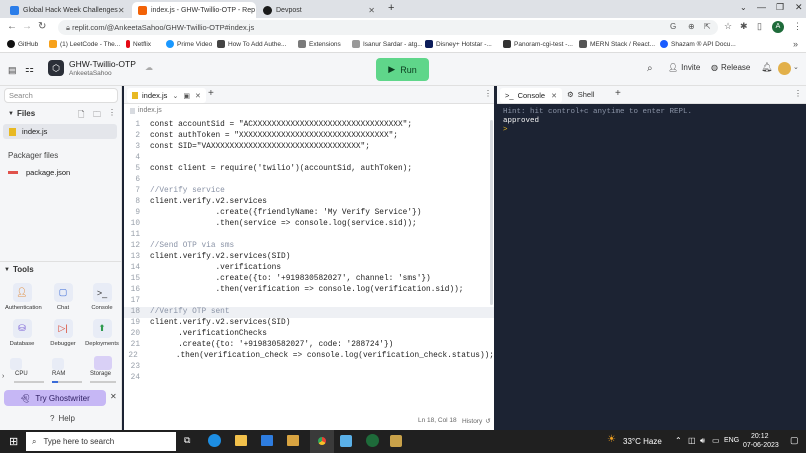  What do you see at coordinates (63, 333) in the screenshot?
I see `tool-debugger: ▷| Debugger` at bounding box center [63, 333].